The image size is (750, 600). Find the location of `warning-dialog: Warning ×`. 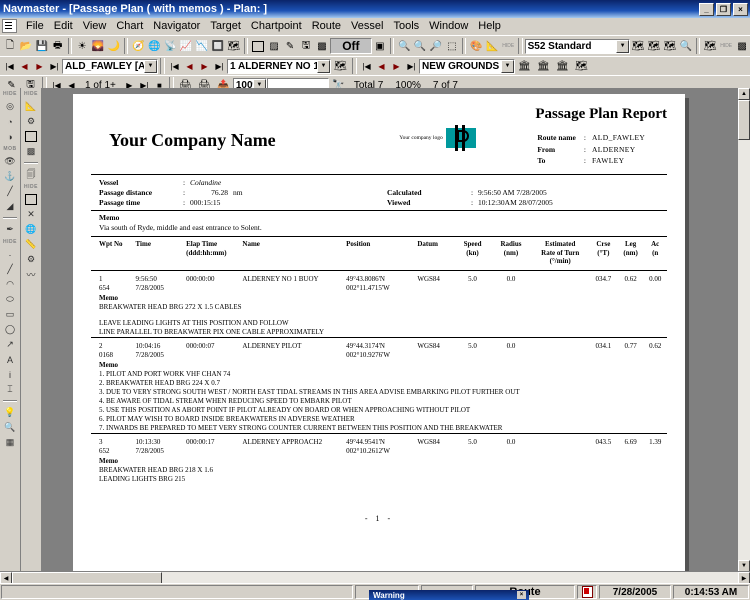

warning-dialog: Warning × is located at coordinates (449, 595).